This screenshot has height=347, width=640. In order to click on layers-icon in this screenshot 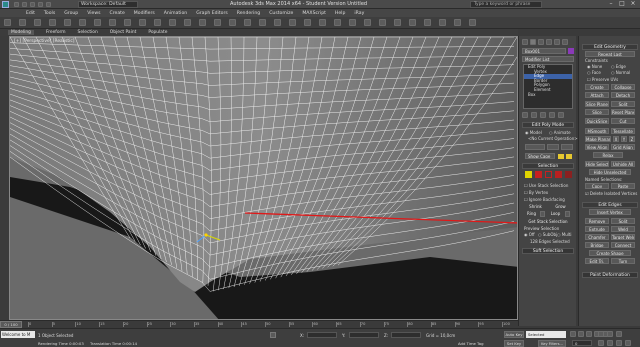, I will do `click(367, 22)`.